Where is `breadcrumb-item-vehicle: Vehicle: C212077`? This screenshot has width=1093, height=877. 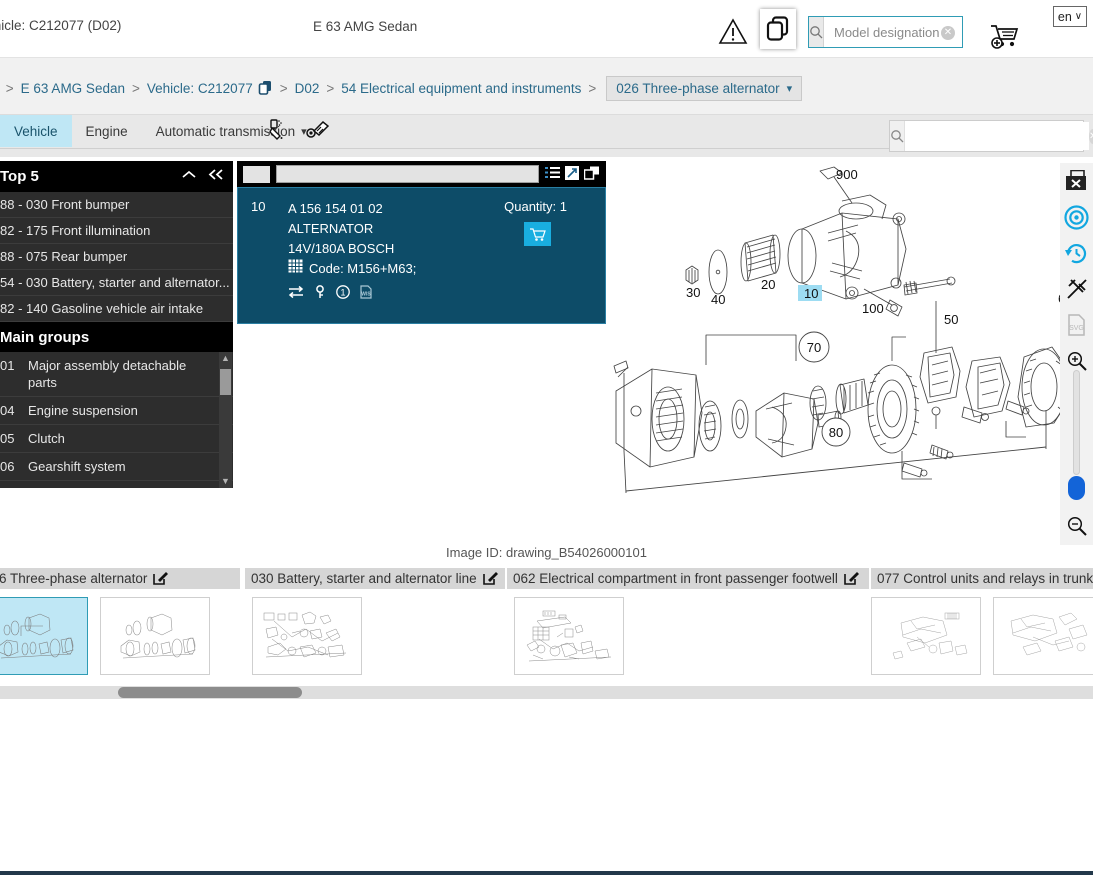
breadcrumb-item-vehicle: Vehicle: C212077 is located at coordinates (200, 88).